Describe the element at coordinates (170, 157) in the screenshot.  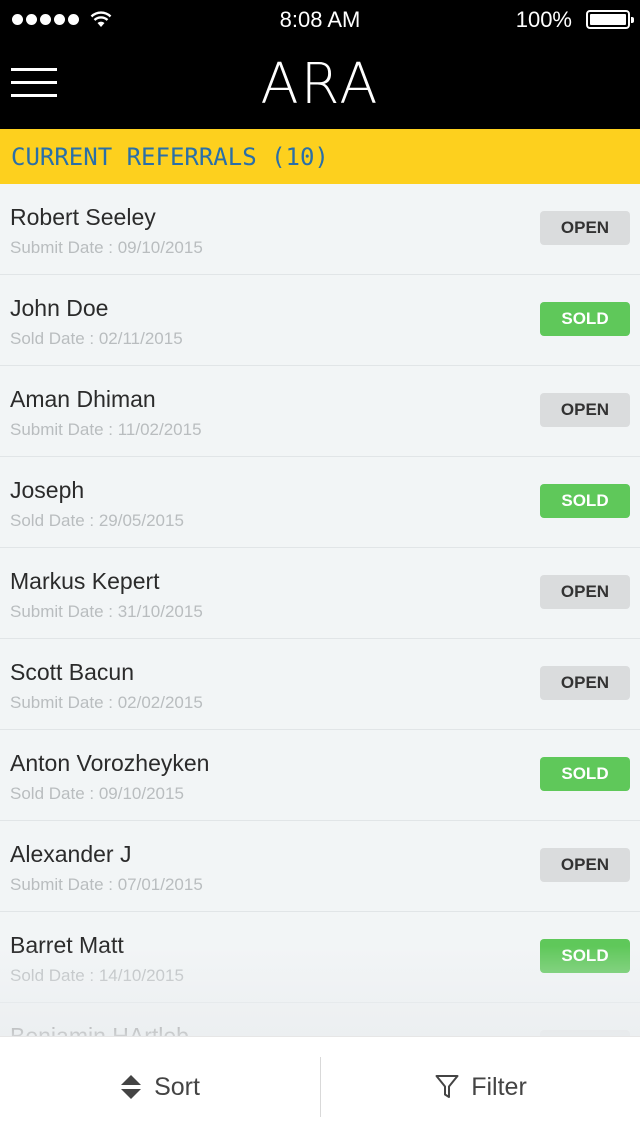
I see `section-title: CURRENT REFERRALS (10)` at that location.